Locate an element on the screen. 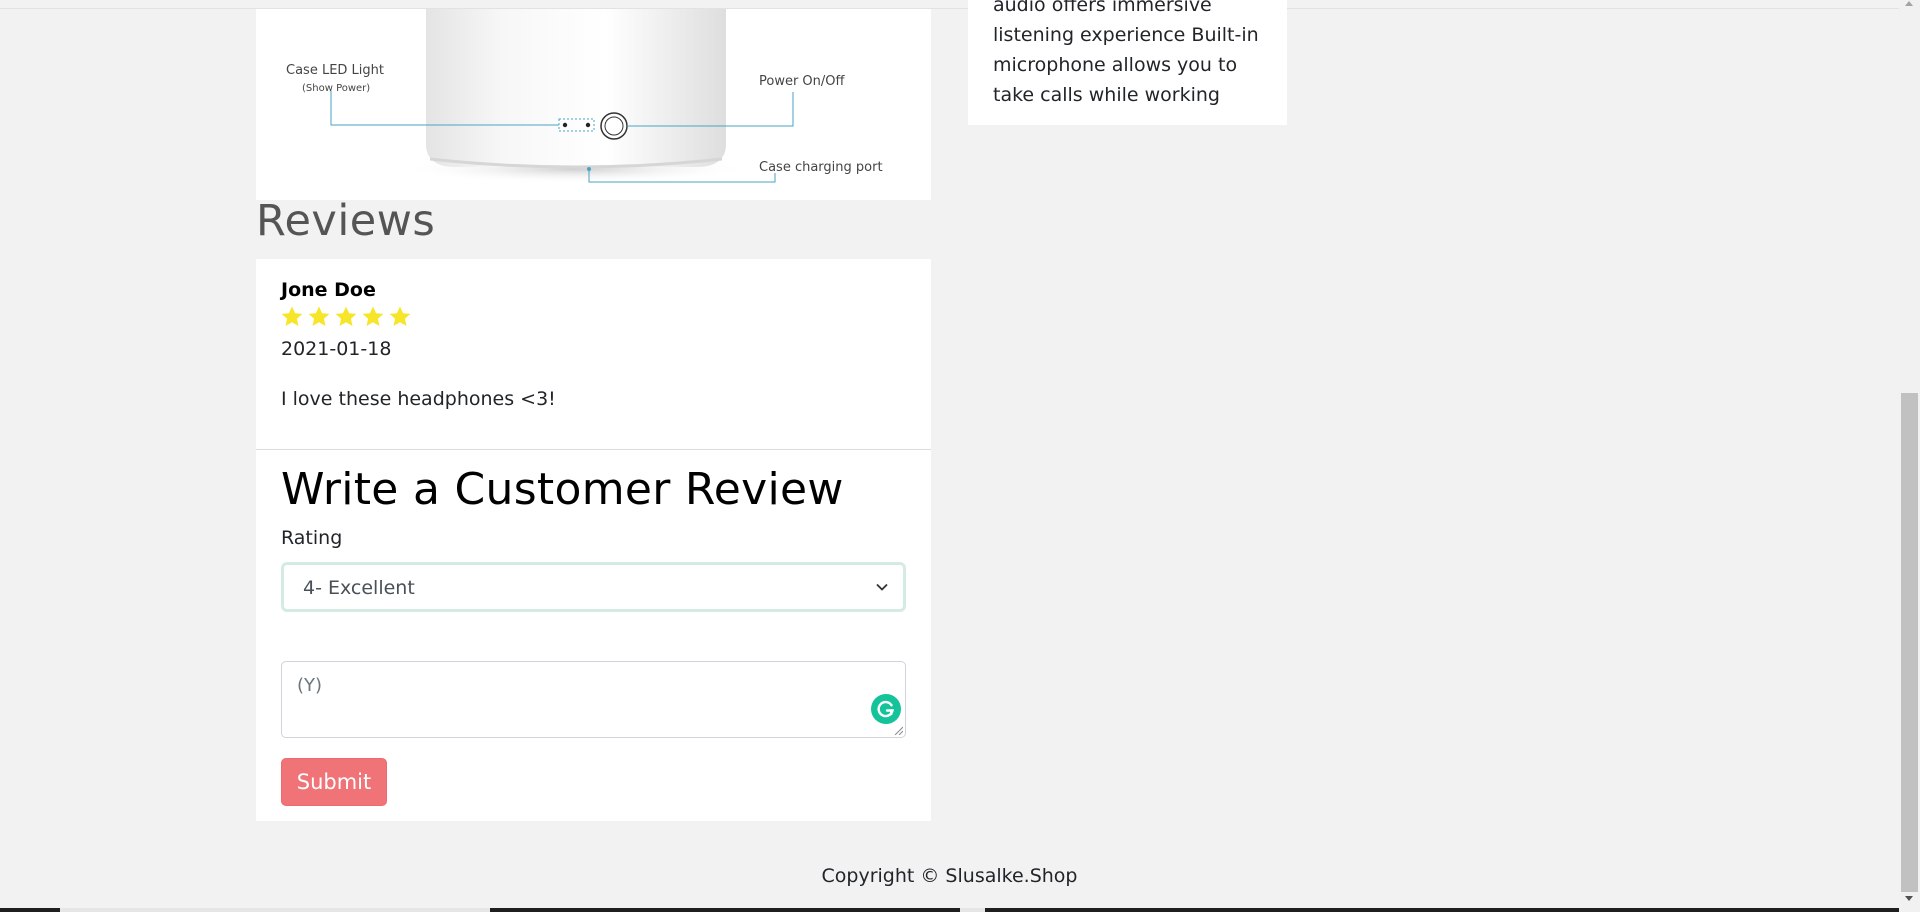 The width and height of the screenshot is (1920, 912). review-rating is located at coordinates (346, 317).